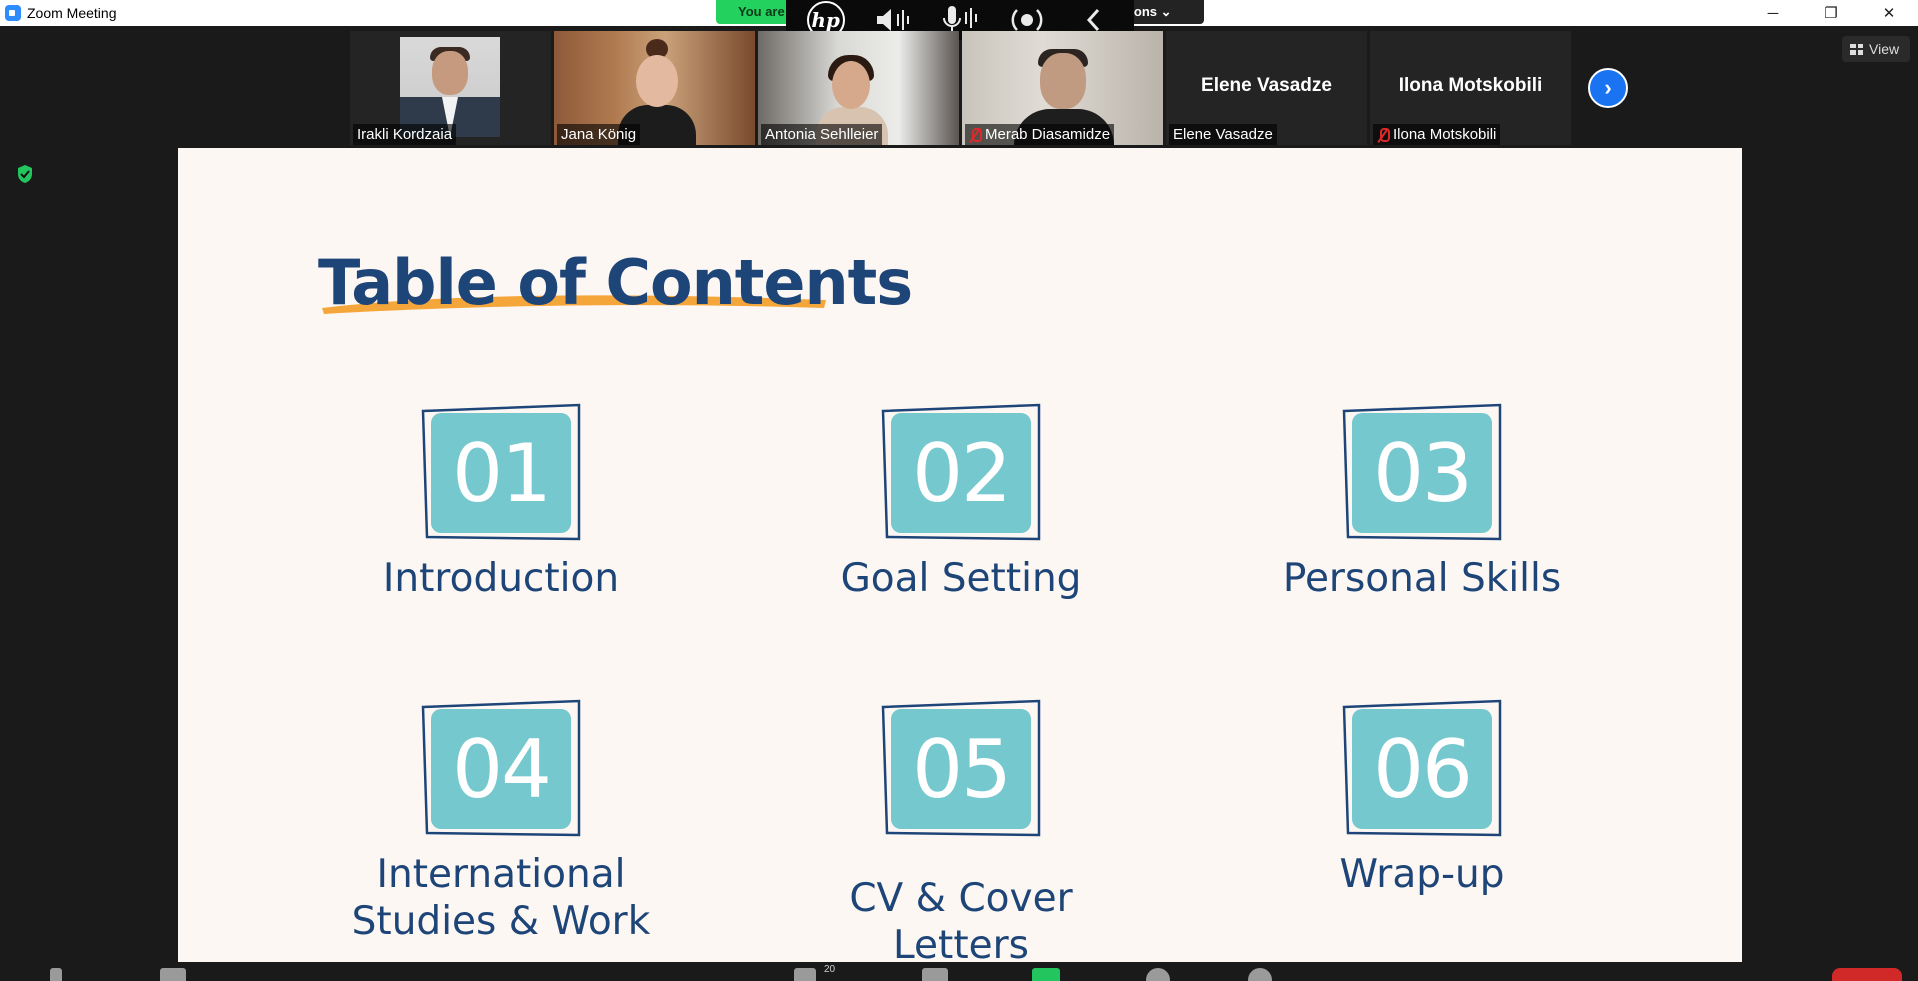  Describe the element at coordinates (56, 974) in the screenshot. I see `mute-button` at that location.